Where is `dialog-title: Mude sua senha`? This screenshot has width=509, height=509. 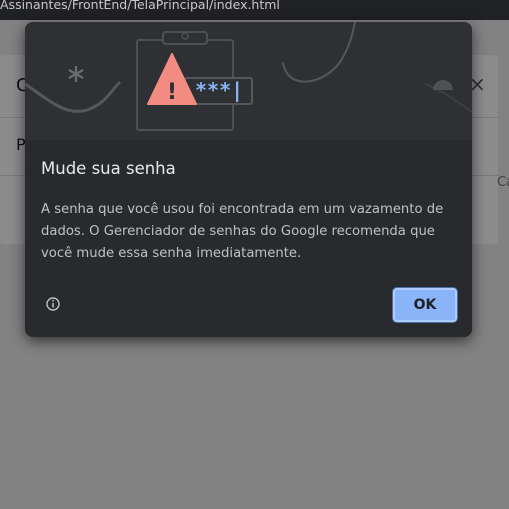 dialog-title: Mude sua senha is located at coordinates (108, 168).